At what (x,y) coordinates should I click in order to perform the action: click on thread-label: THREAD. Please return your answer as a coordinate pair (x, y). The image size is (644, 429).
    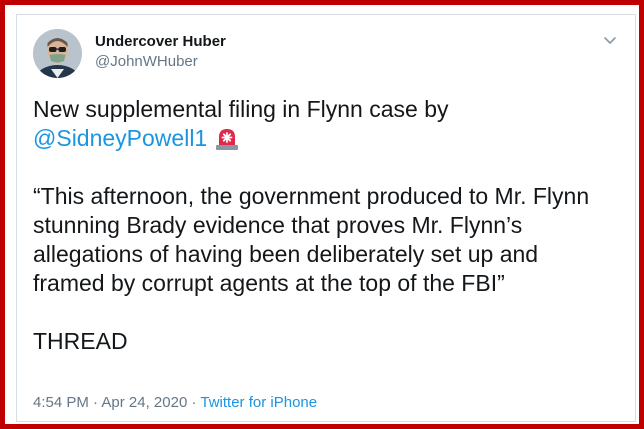
    Looking at the image, I should click on (80, 341).